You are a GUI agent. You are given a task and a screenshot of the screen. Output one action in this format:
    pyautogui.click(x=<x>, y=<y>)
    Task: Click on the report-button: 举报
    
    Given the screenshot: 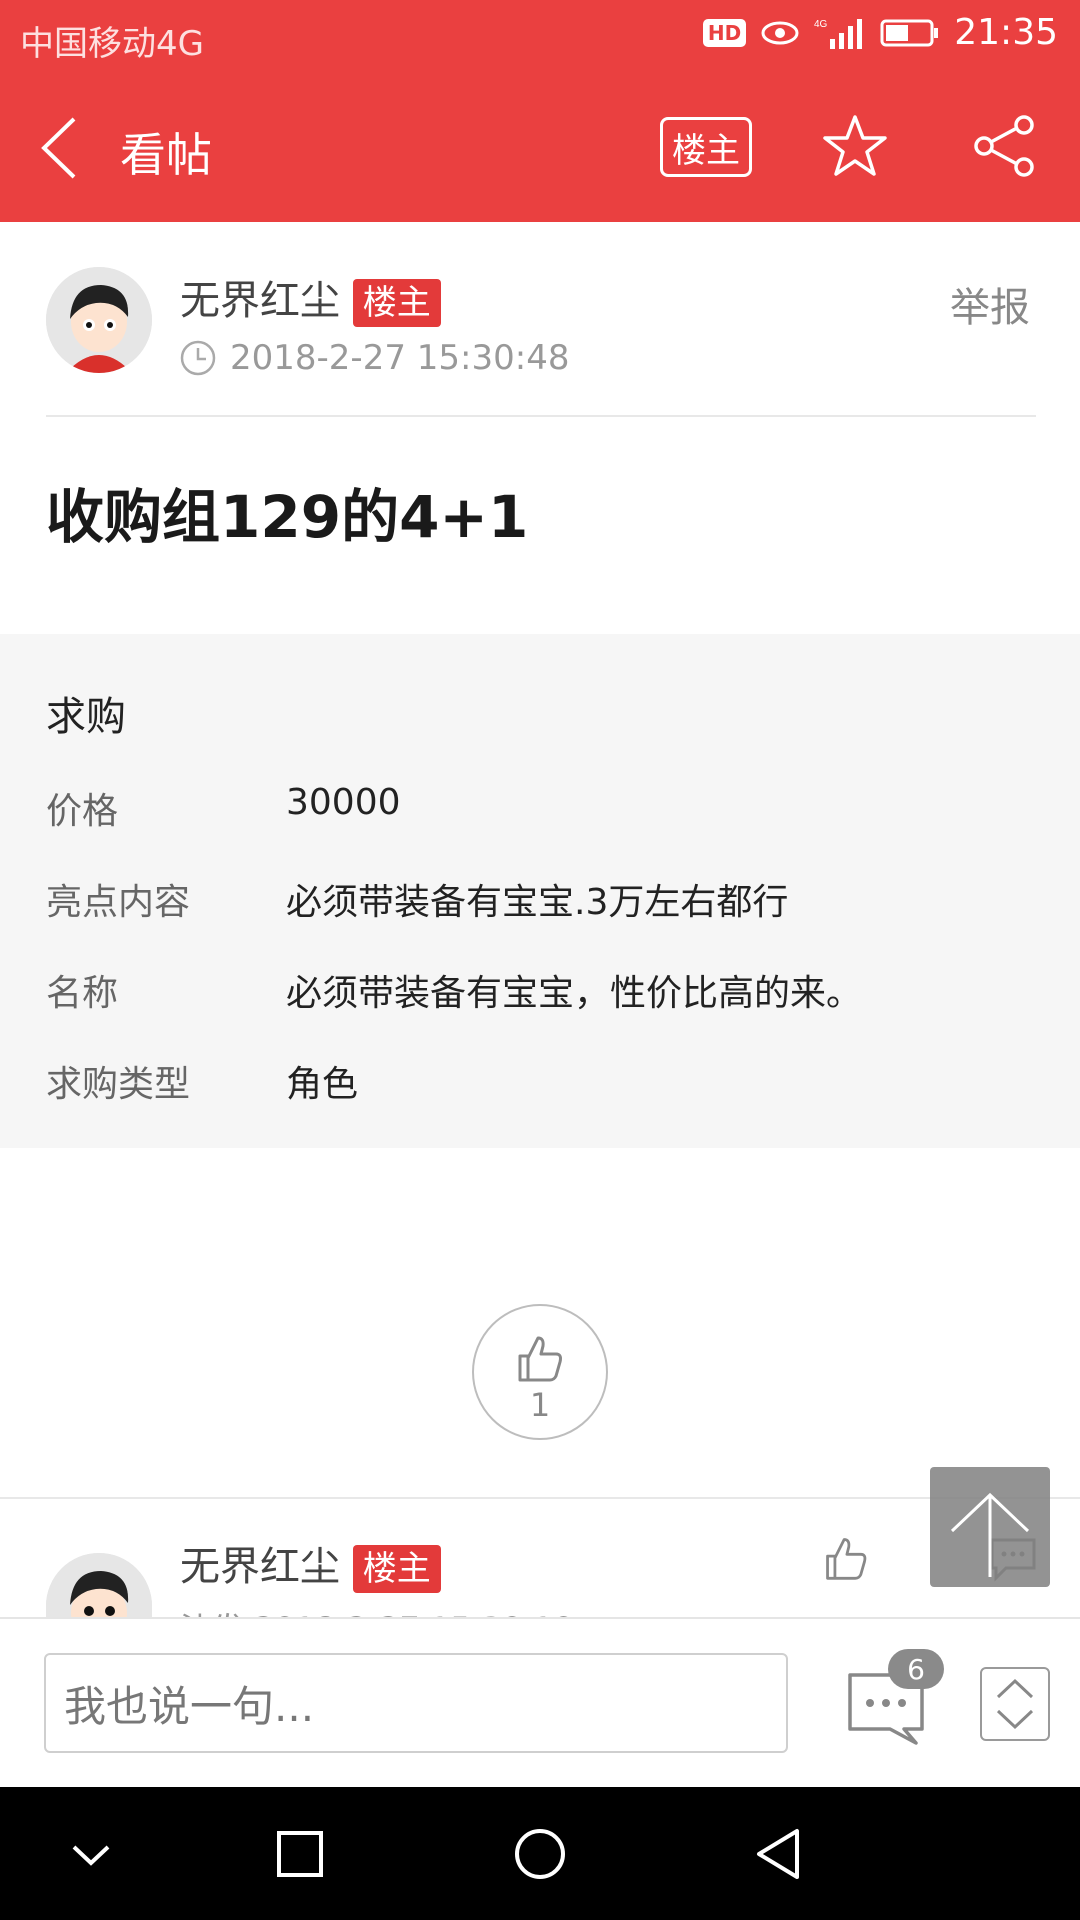 What is the action you would take?
    pyautogui.click(x=990, y=304)
    